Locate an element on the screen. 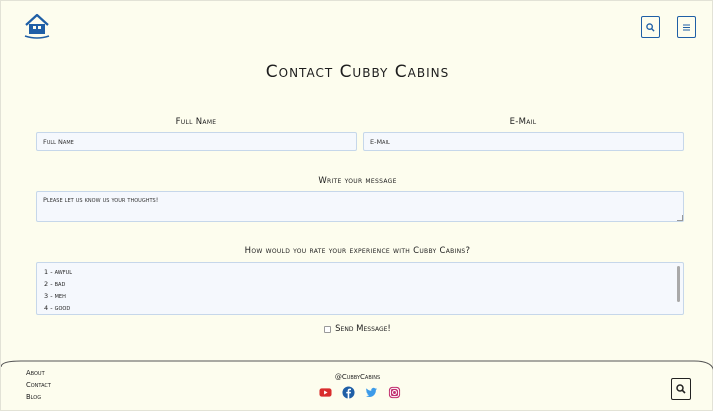 This screenshot has width=713, height=411. header-search-button is located at coordinates (650, 27).